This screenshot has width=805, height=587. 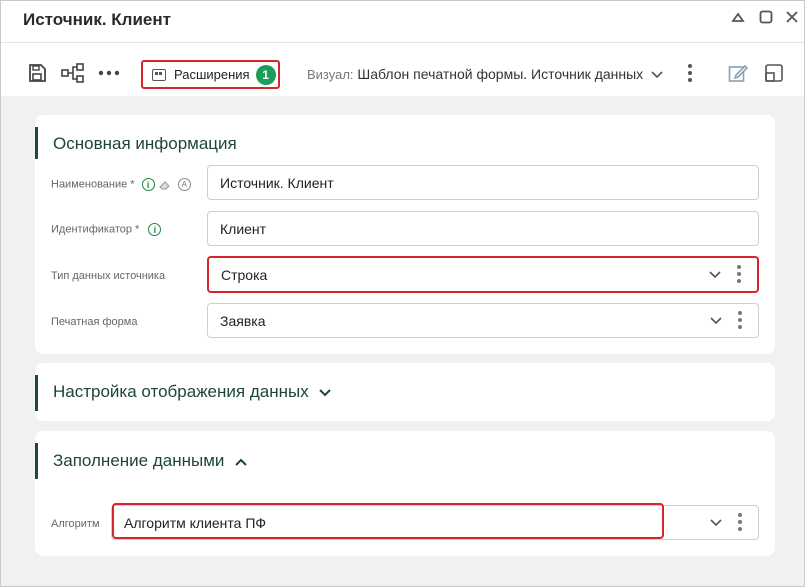 I want to click on algorithm-value: Алгоритм клиента ПФ, so click(x=195, y=522).